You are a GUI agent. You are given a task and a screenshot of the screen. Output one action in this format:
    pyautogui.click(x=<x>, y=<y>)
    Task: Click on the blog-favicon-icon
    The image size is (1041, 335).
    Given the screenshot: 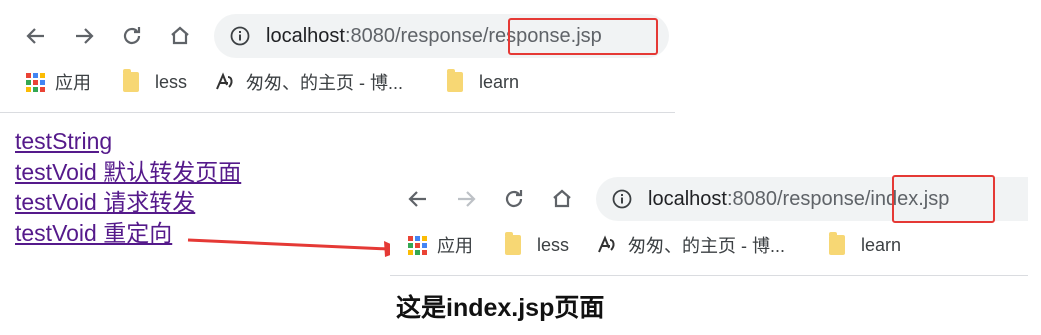 What is the action you would take?
    pyautogui.click(x=606, y=244)
    